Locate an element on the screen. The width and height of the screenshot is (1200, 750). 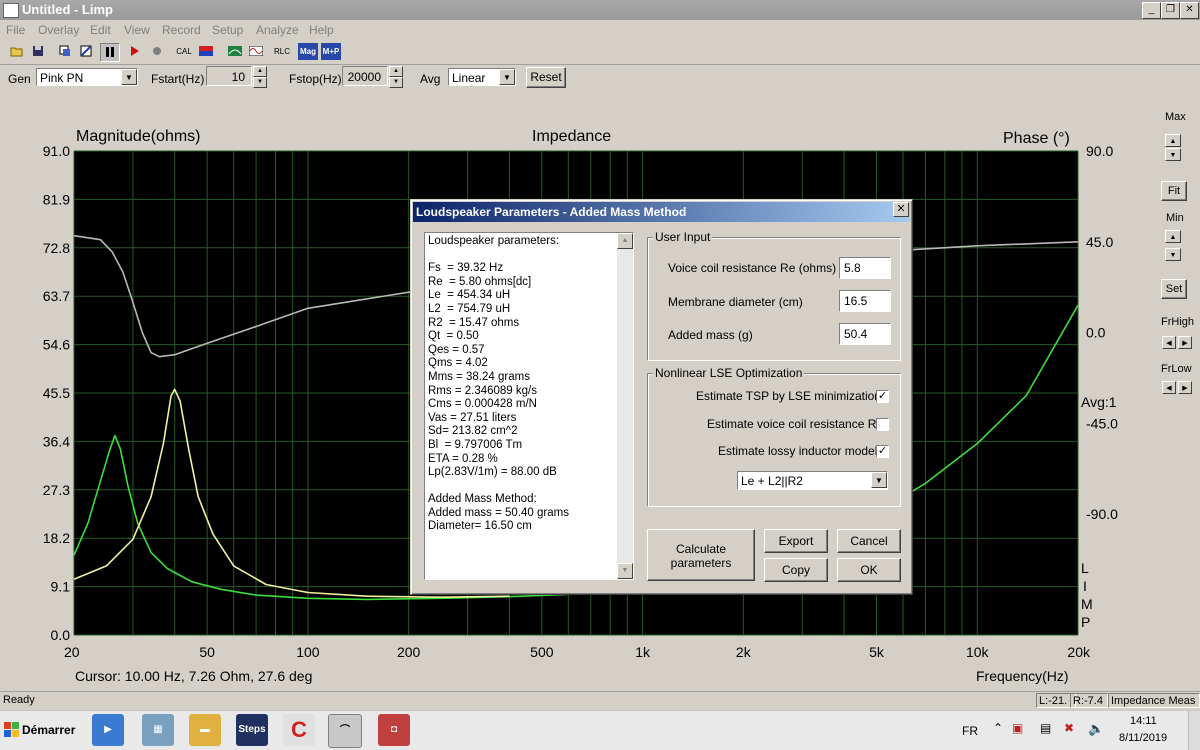
start-label: Démarrer is located at coordinates (49, 730).